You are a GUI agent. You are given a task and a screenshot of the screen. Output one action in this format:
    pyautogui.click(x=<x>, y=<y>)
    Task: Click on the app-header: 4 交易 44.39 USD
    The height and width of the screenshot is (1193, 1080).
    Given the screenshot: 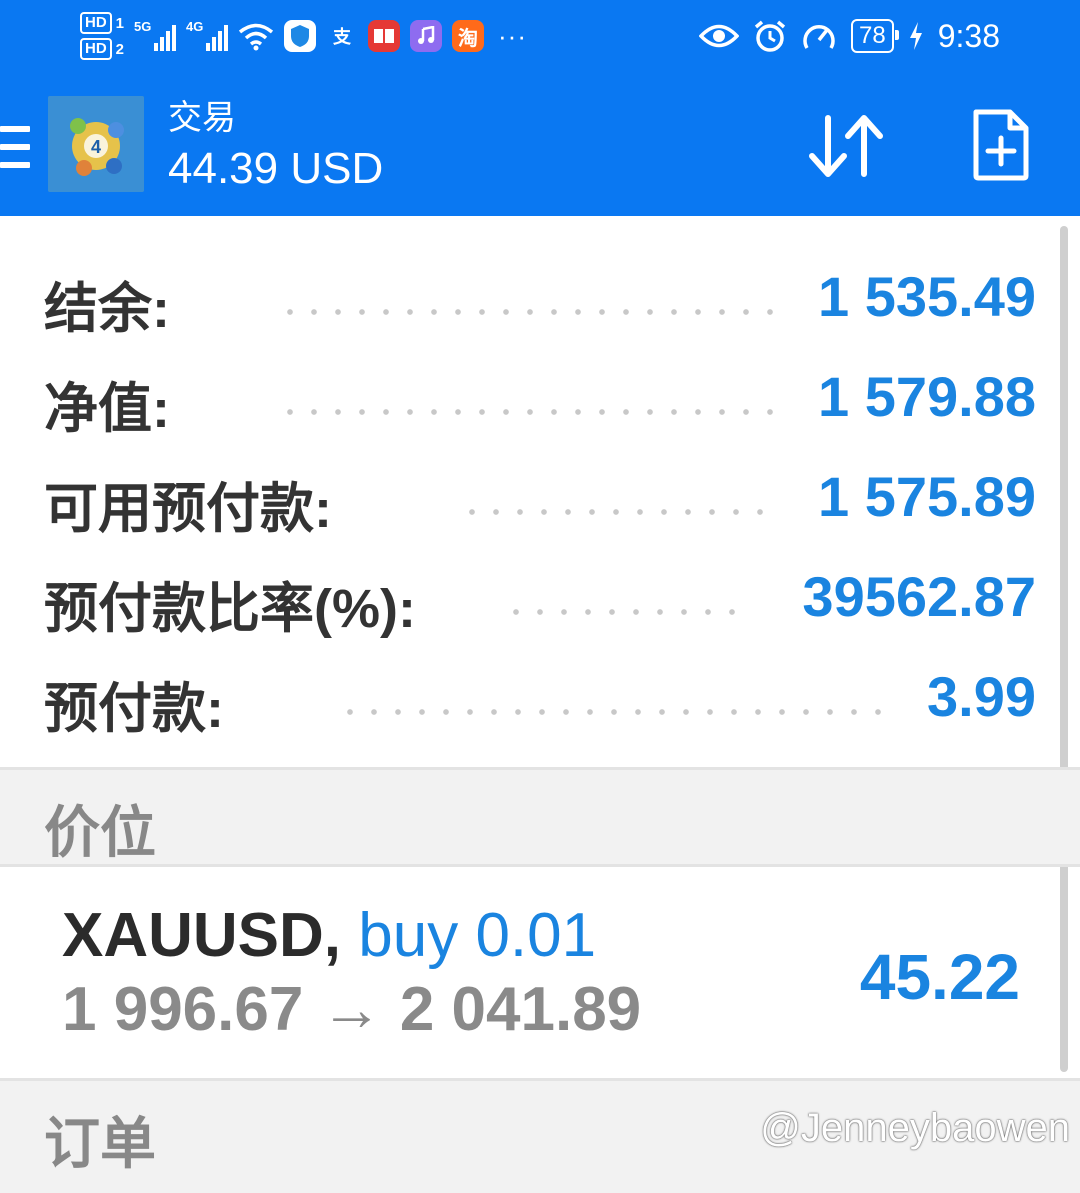 What is the action you would take?
    pyautogui.click(x=540, y=148)
    